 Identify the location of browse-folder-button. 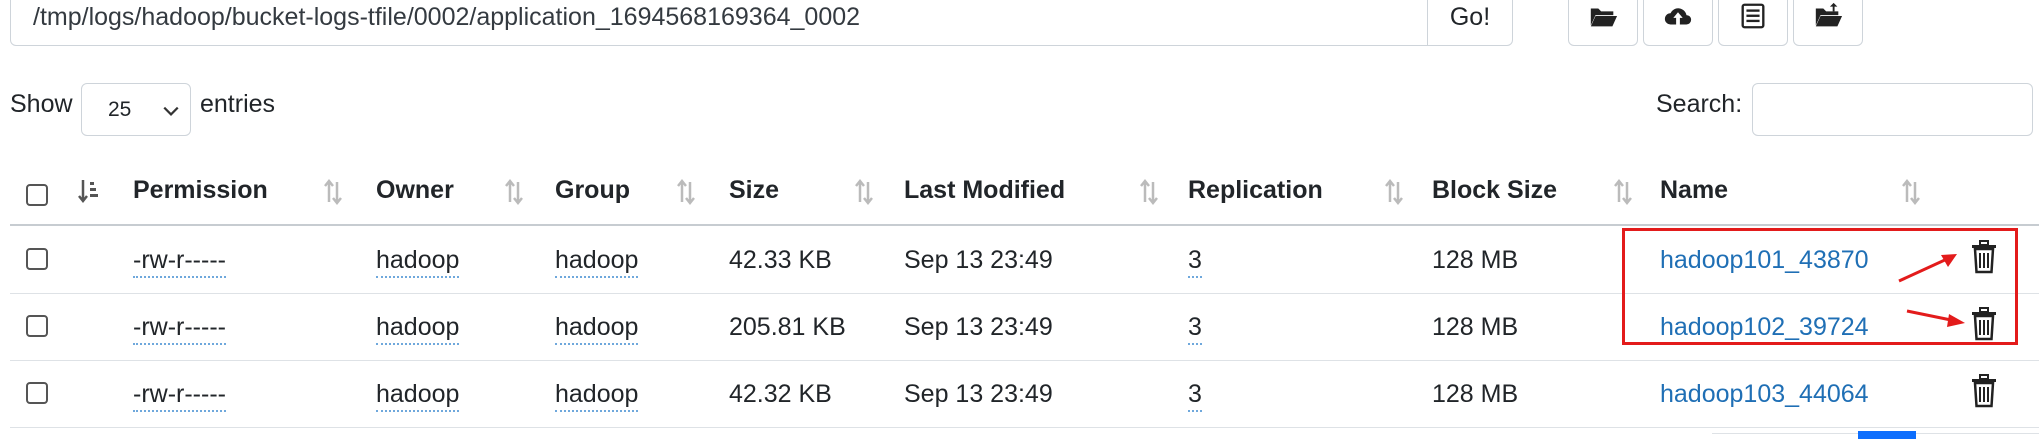
(1603, 23).